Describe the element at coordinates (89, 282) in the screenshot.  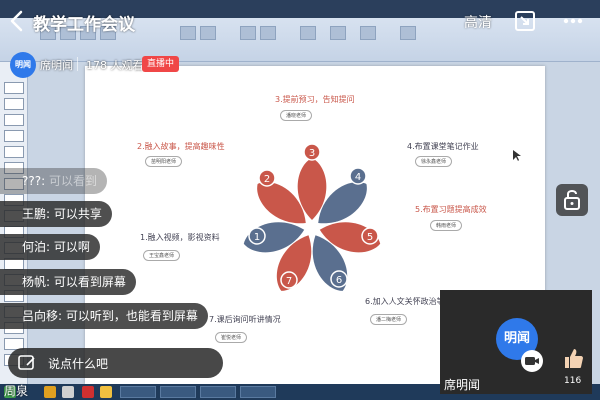
I see `chat-text: 可以看到屏幕` at that location.